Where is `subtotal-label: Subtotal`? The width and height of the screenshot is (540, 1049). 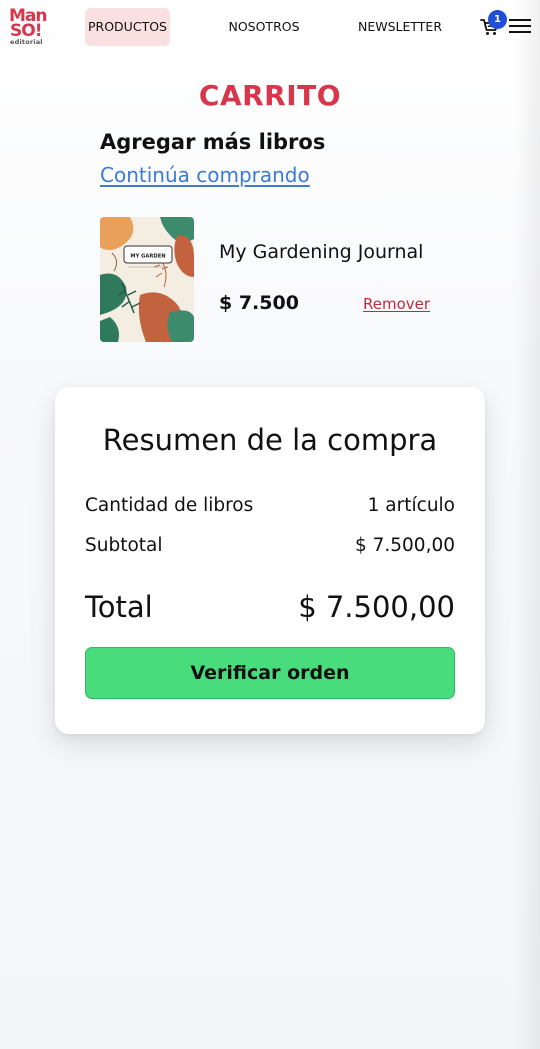 subtotal-label: Subtotal is located at coordinates (124, 545).